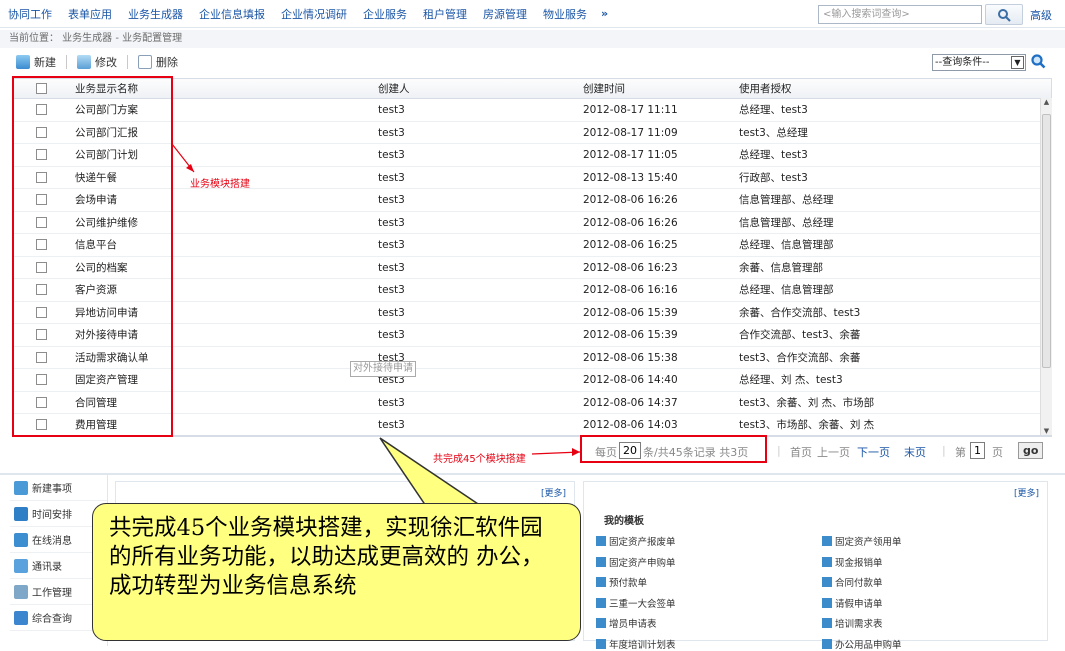  What do you see at coordinates (873, 452) in the screenshot?
I see `next-page-link: 下一页` at bounding box center [873, 452].